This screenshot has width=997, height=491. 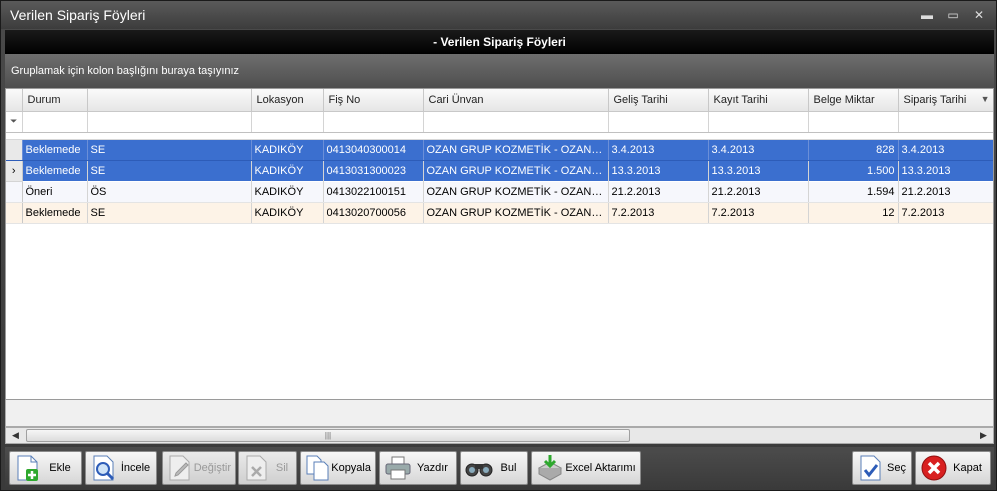 What do you see at coordinates (169, 192) in the screenshot?
I see `cell-kod: ÖS` at bounding box center [169, 192].